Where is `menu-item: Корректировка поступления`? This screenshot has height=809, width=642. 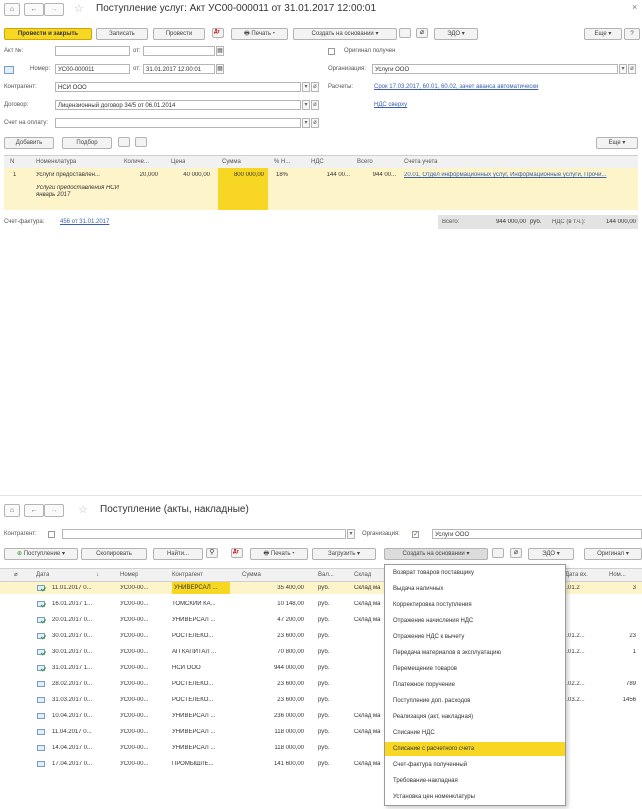
menu-item: Корректировка поступления is located at coordinates (475, 605).